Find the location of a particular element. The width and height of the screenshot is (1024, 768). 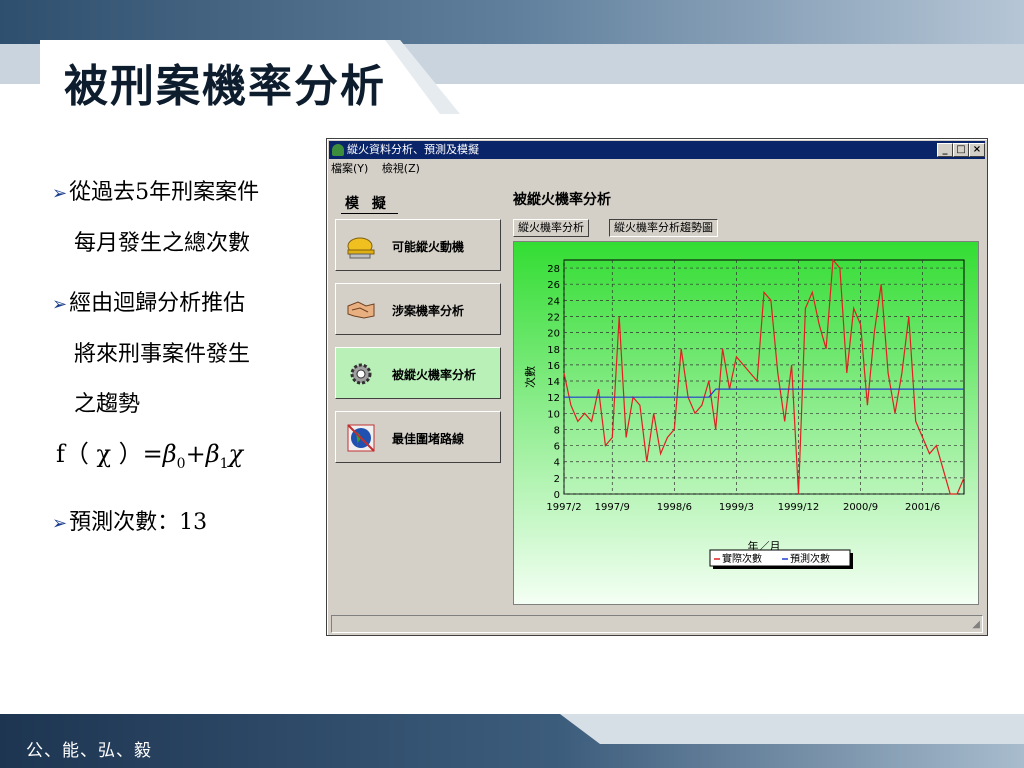

tab-probability-trend: 縱火機率分析趨勢圖 is located at coordinates (663, 228).